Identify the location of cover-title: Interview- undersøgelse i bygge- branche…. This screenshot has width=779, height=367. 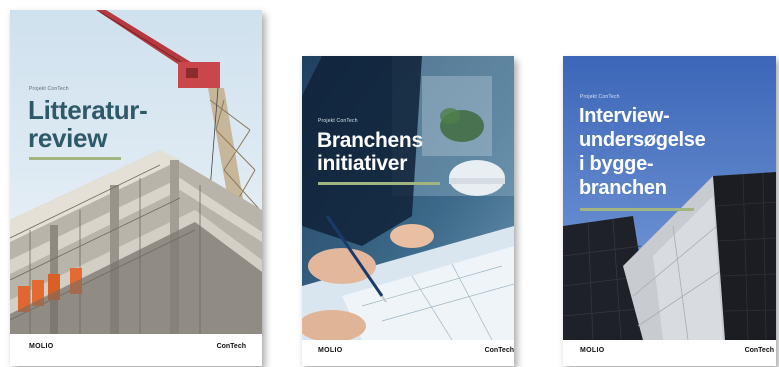
(642, 152).